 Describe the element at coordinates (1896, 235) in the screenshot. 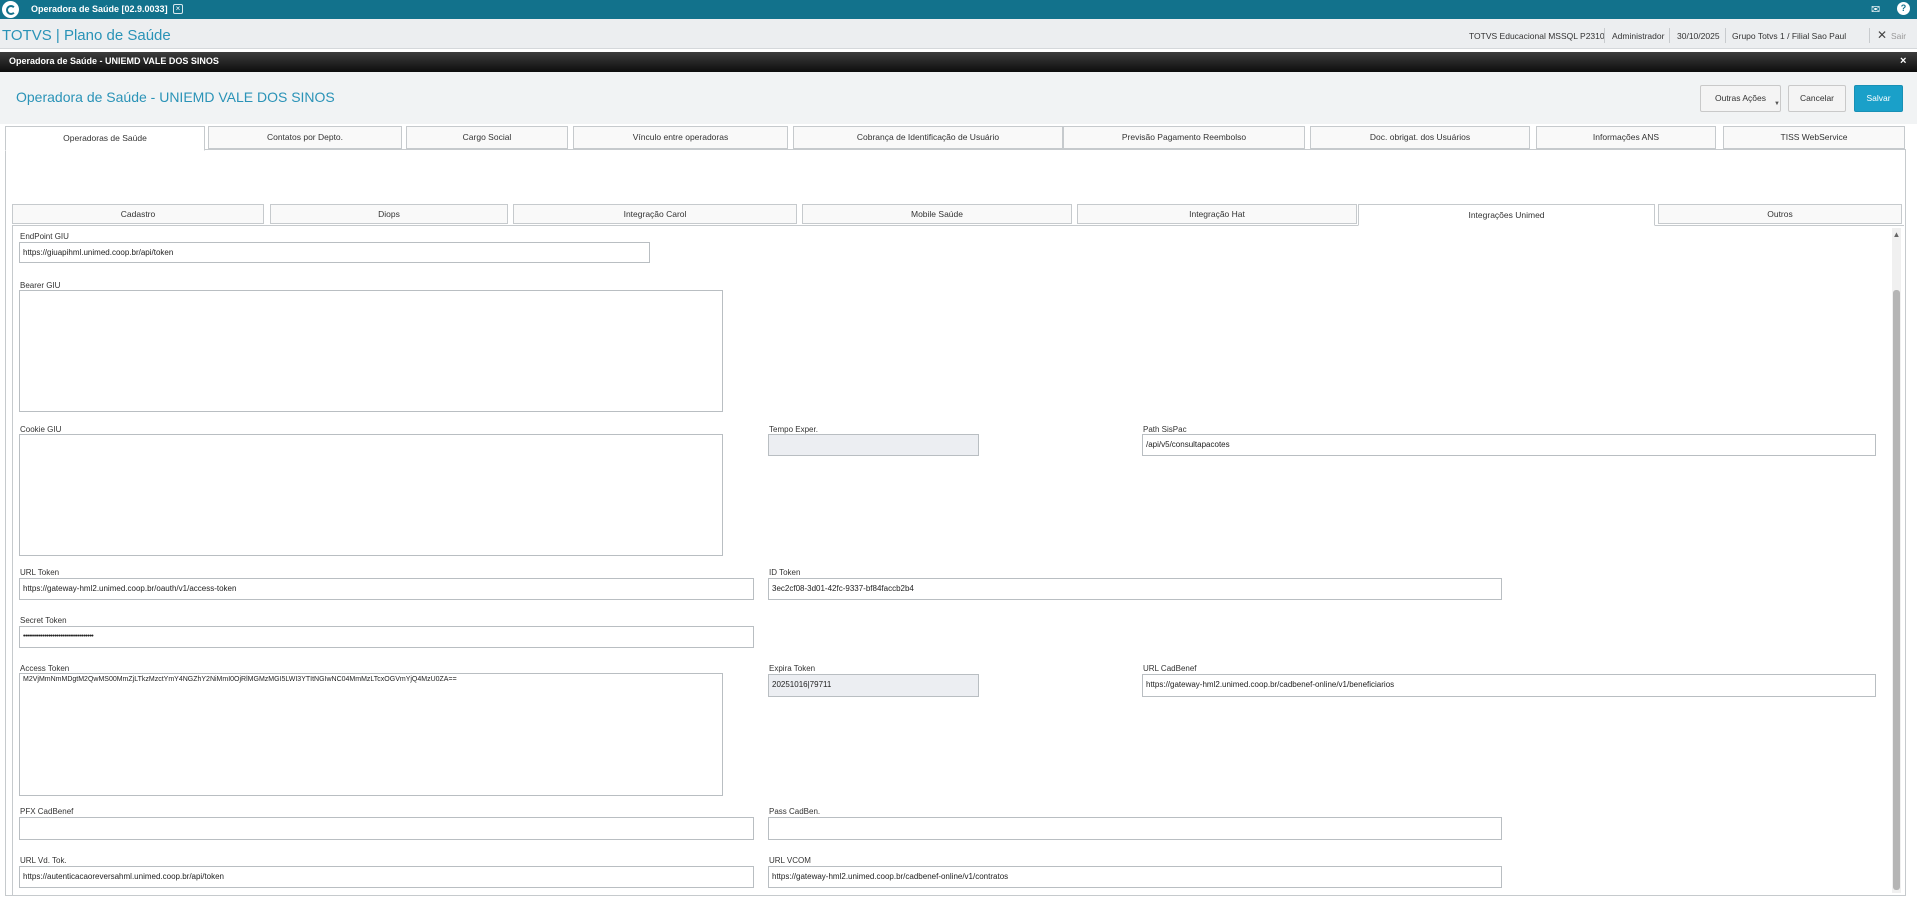

I see `scroll-up-icon: ▲` at that location.